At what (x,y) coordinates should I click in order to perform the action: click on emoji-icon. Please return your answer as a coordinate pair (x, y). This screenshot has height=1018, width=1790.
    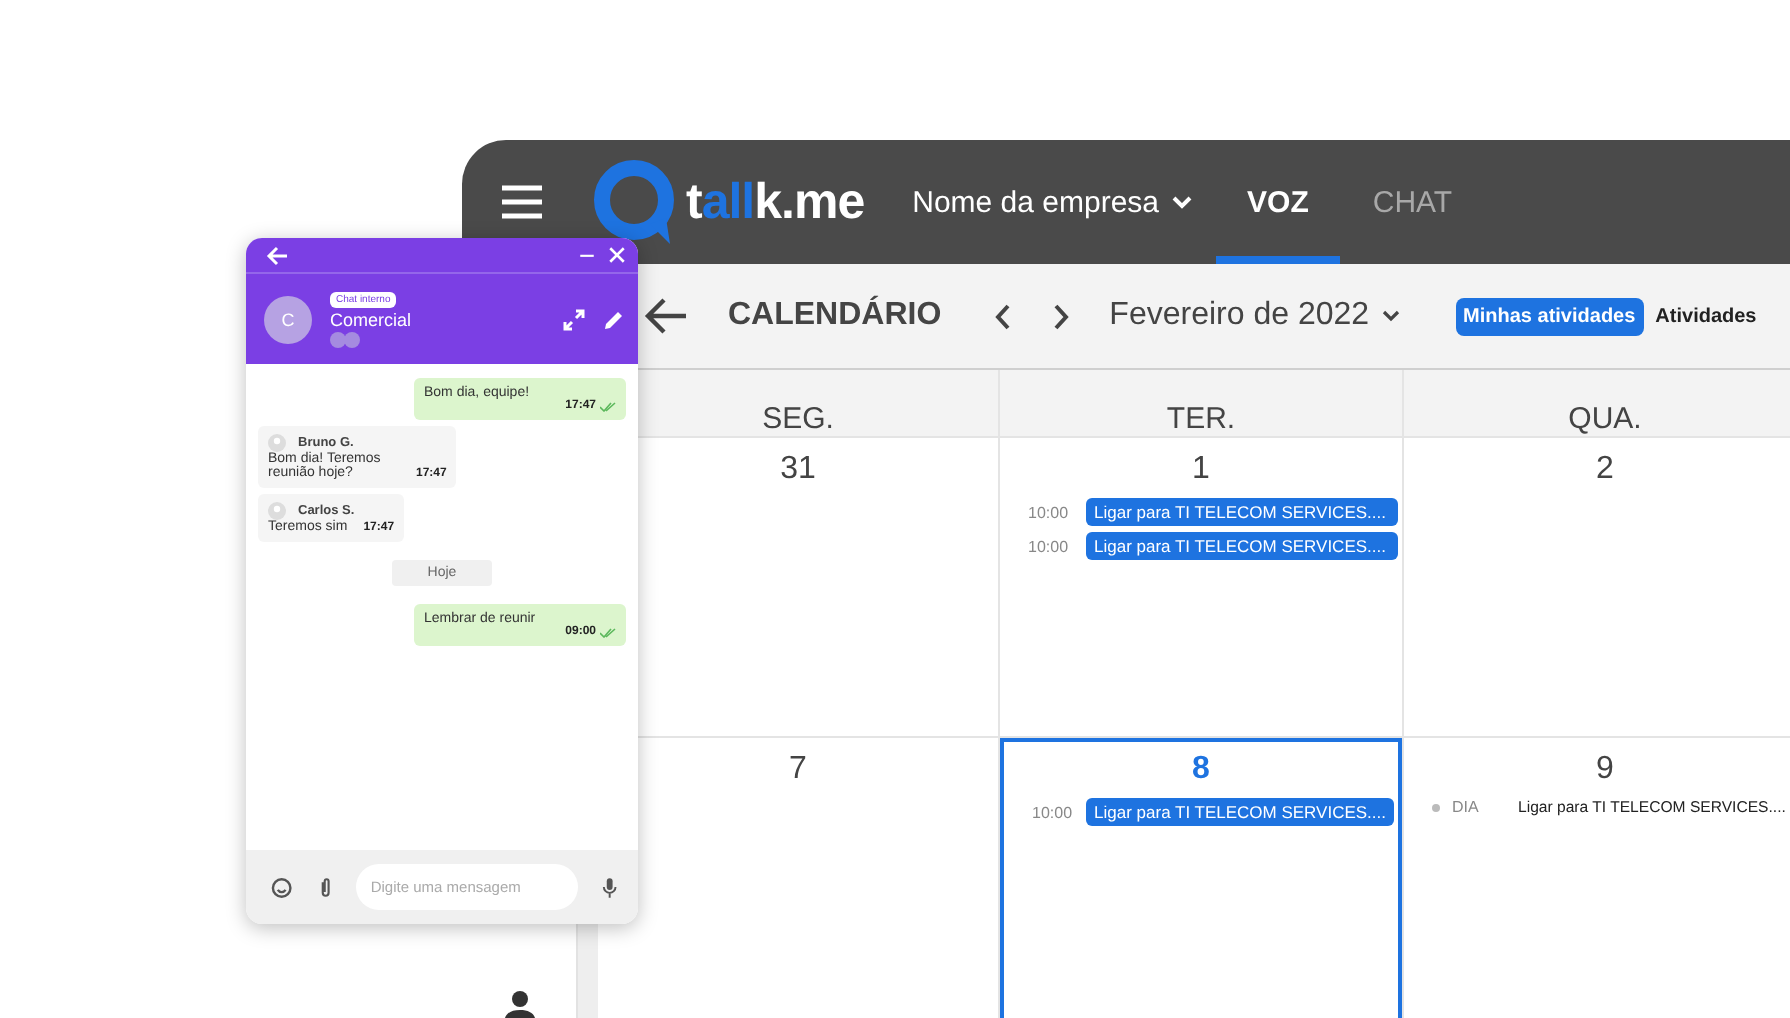
    Looking at the image, I should click on (282, 887).